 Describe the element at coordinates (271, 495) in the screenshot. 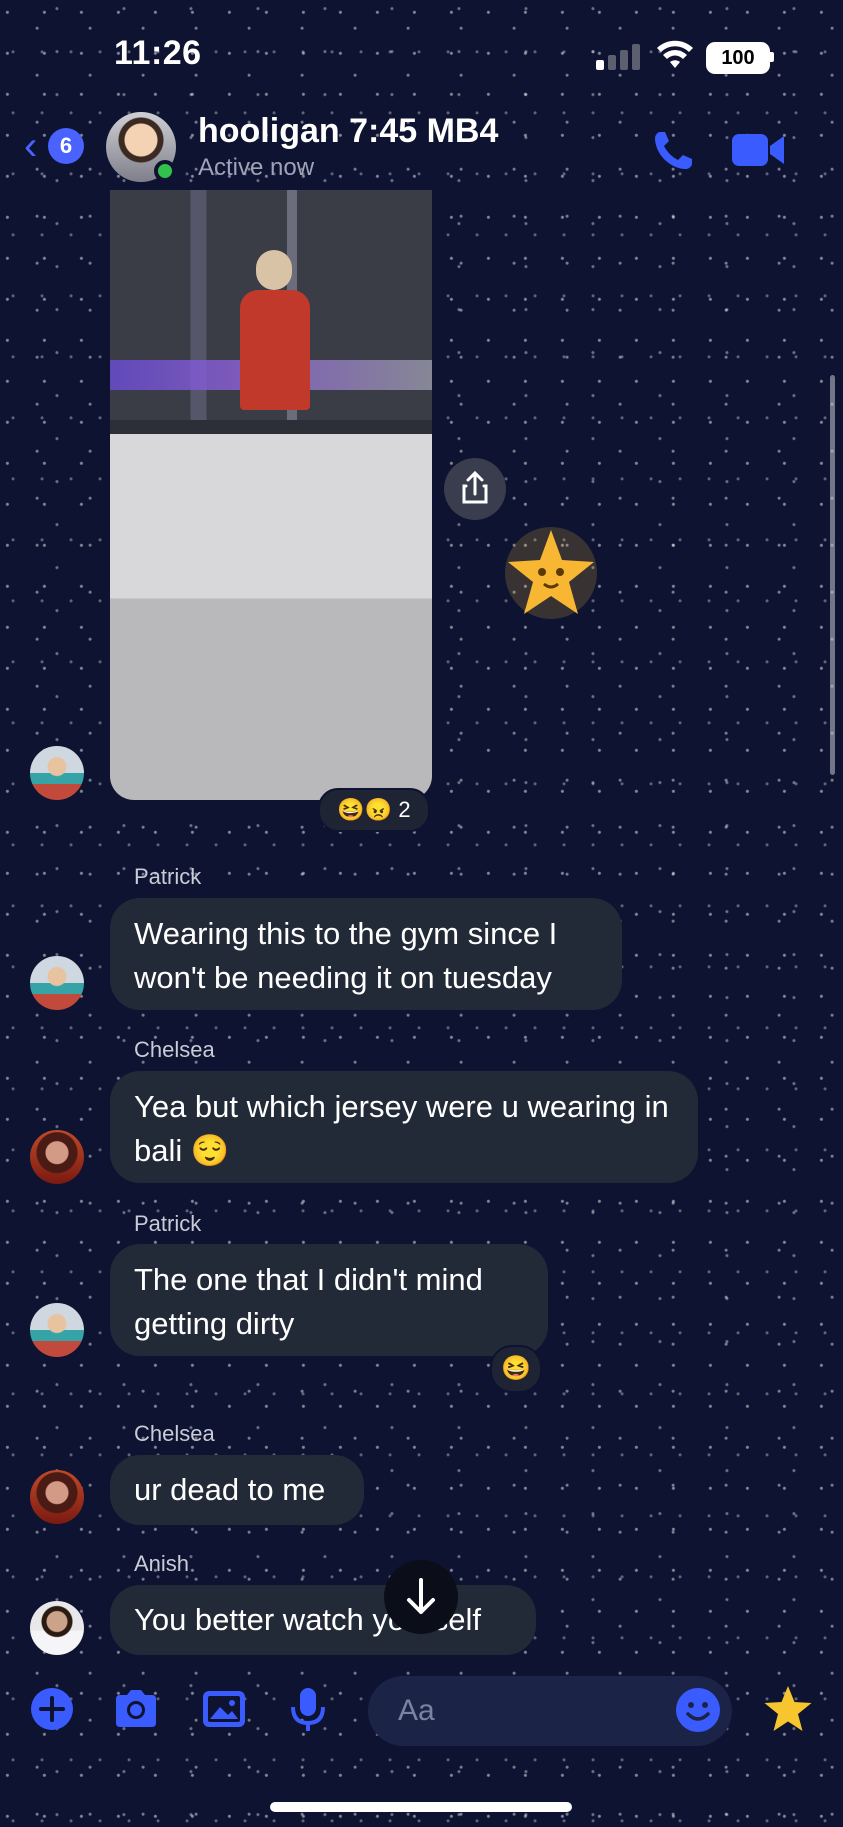

I see `photo-attachment` at that location.